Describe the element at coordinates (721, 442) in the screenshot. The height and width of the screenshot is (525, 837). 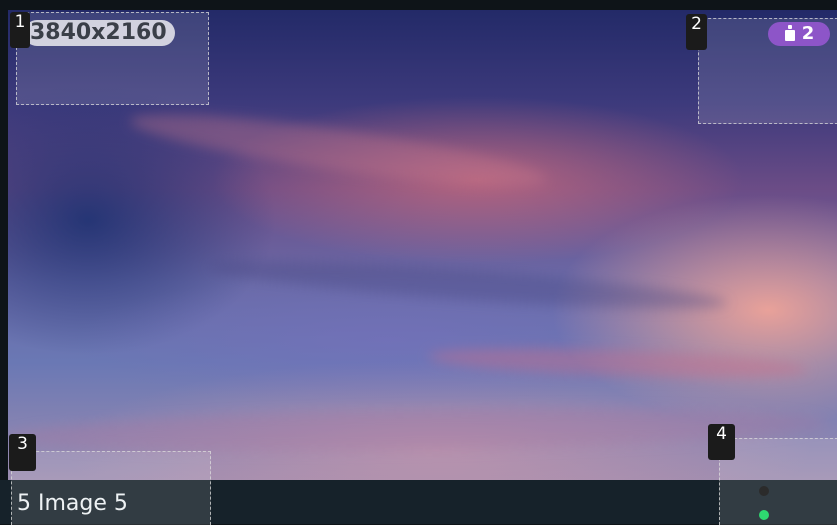
I see `region-marker-4: 4` at that location.